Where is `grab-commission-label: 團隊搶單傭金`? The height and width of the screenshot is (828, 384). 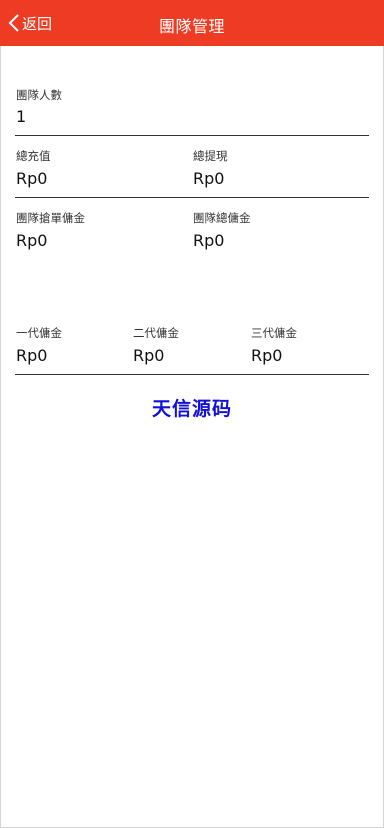
grab-commission-label: 團隊搶單傭金 is located at coordinates (50, 218).